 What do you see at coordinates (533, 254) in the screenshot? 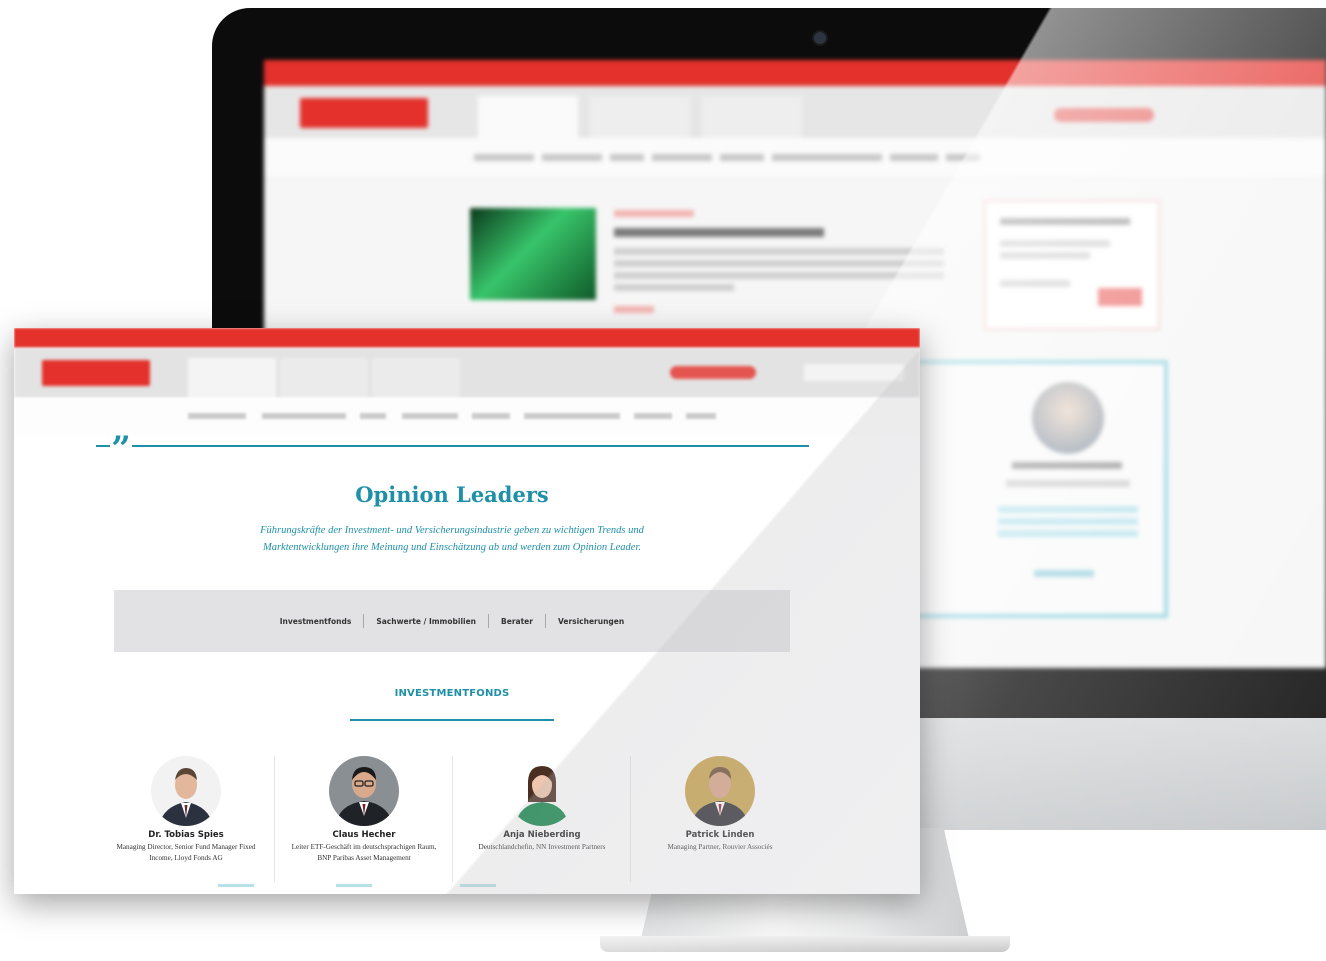
I see `bg-article-image` at bounding box center [533, 254].